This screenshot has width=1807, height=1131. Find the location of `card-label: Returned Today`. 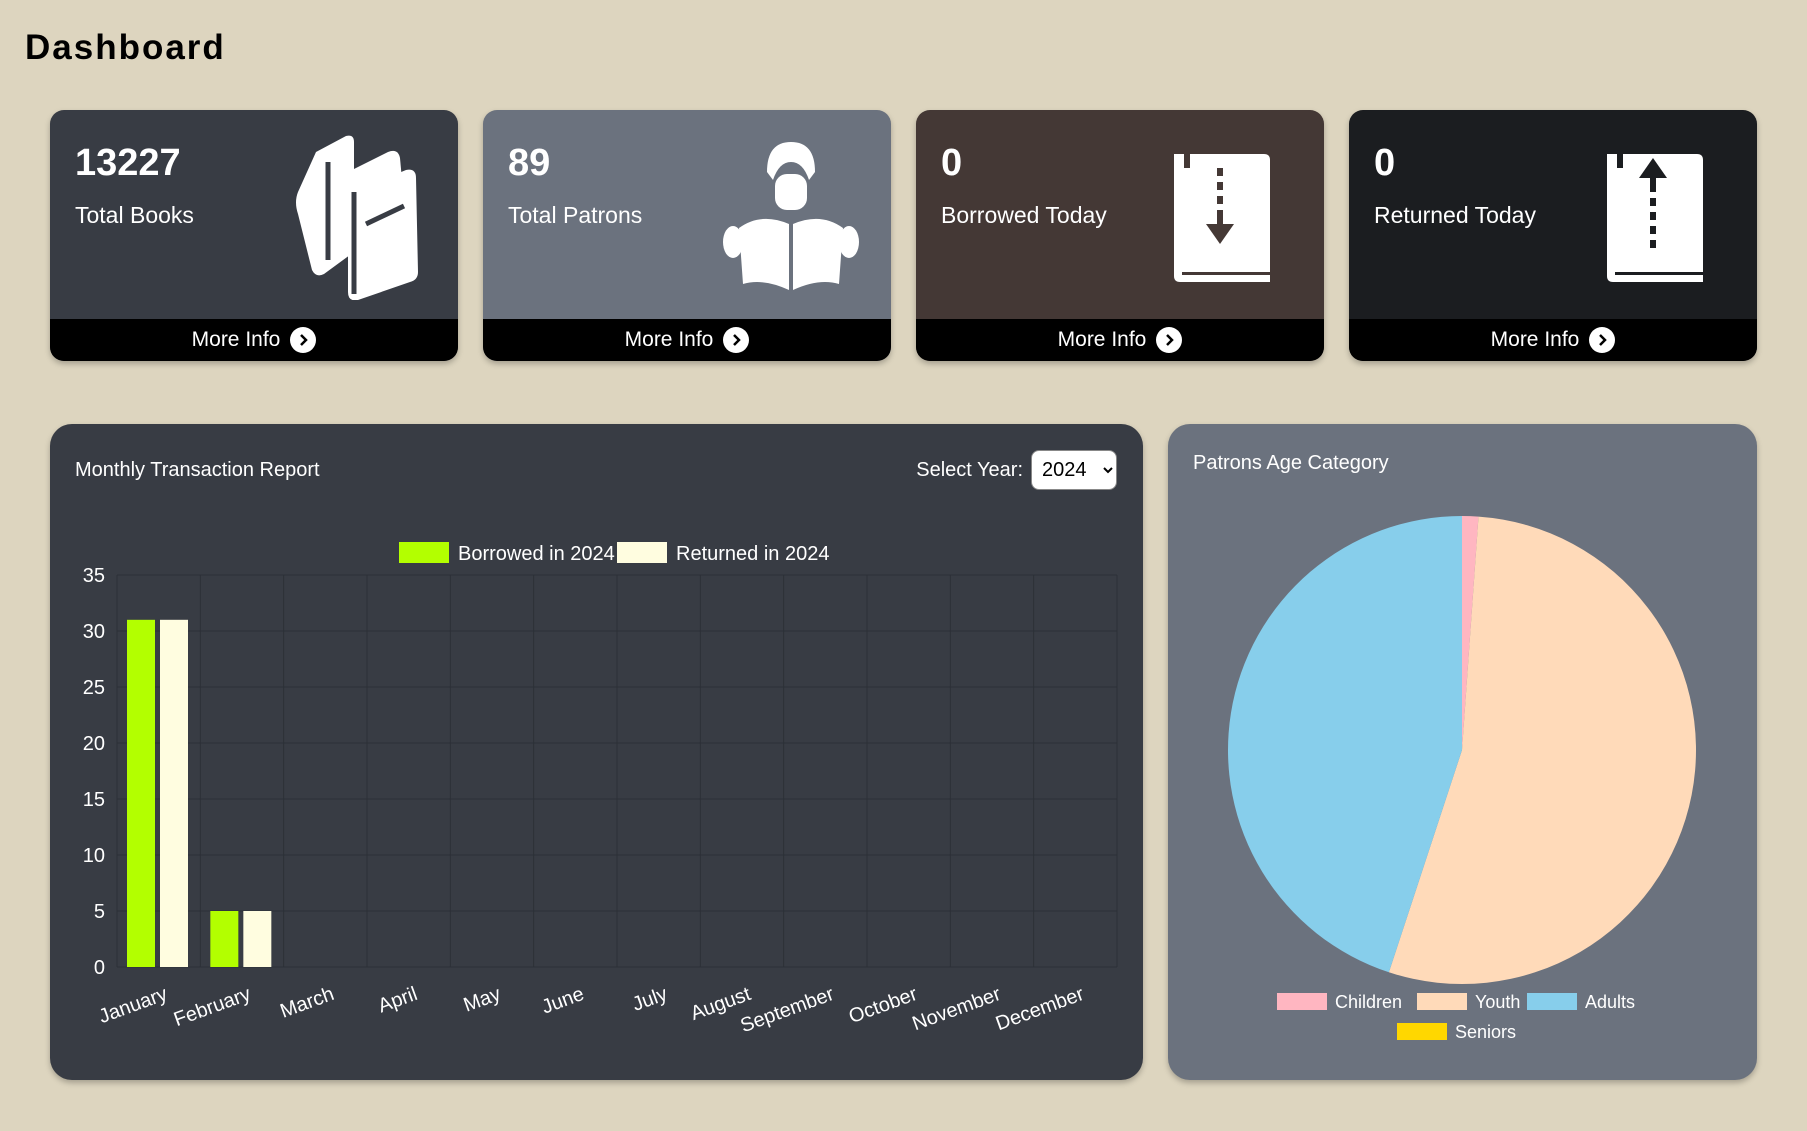

card-label: Returned Today is located at coordinates (1455, 215).